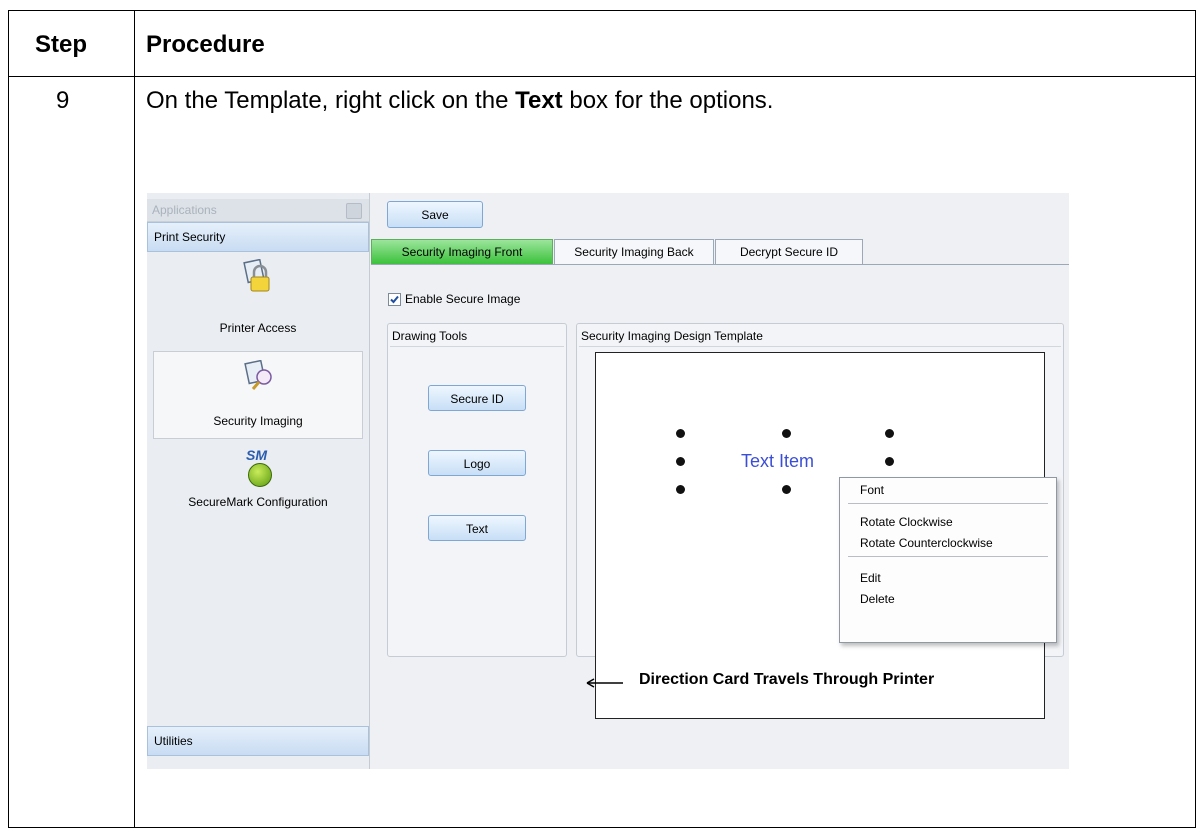  I want to click on instruction-bold: Text, so click(539, 100).